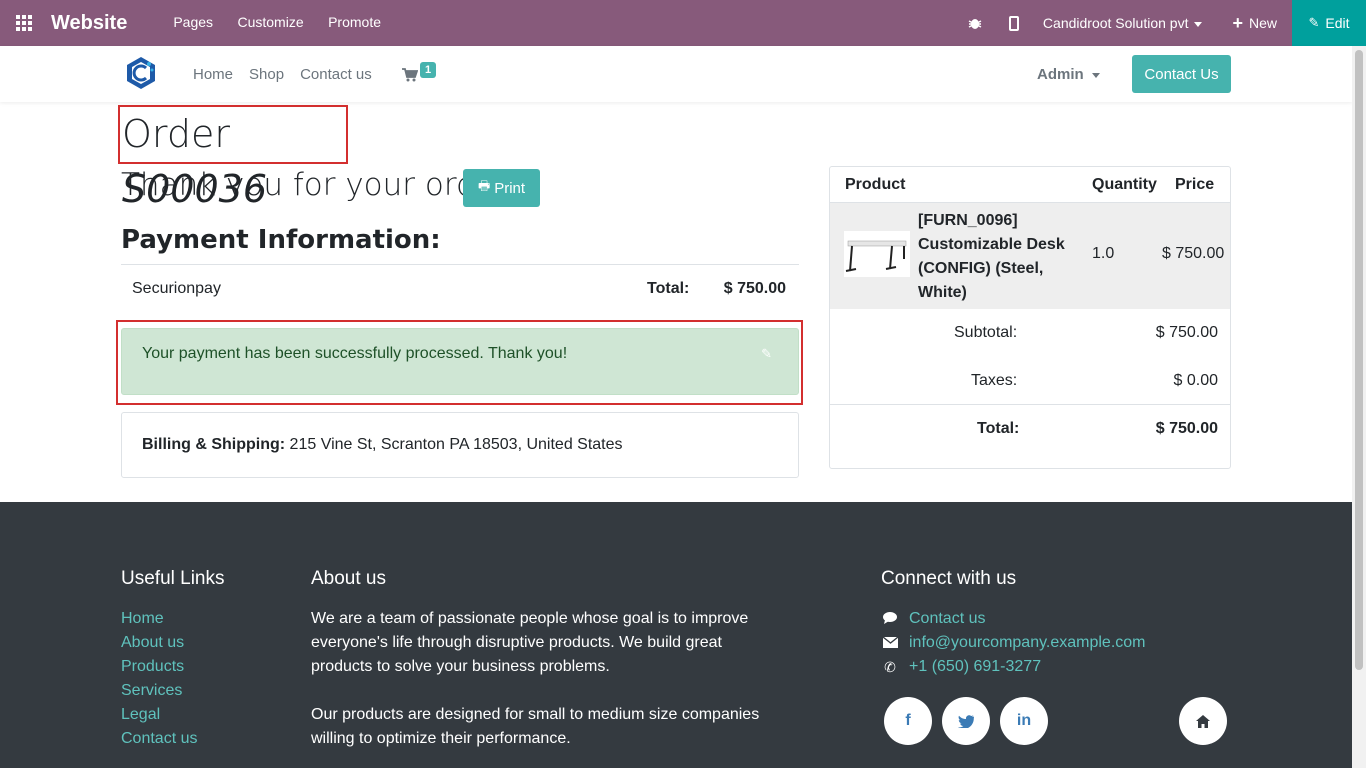 The image size is (1366, 768). I want to click on comment-icon, so click(890, 619).